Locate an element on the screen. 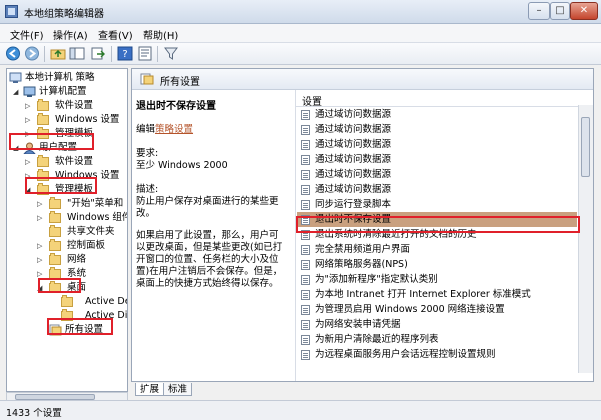 The width and height of the screenshot is (601, 420). list-item: 同步运行登录脚本 is located at coordinates (437, 204).